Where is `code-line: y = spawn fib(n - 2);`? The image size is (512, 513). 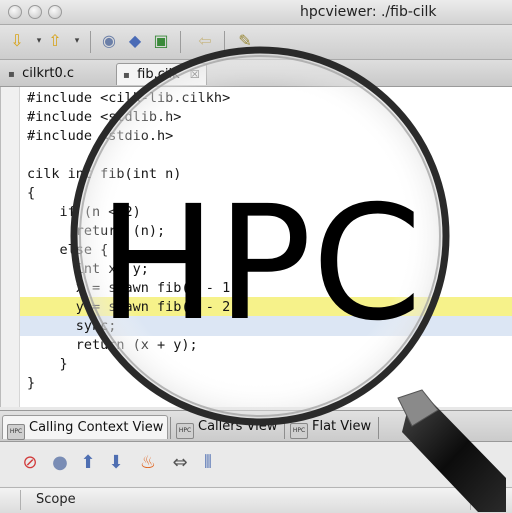
code-line: y = spawn fib(n - 2); is located at coordinates (137, 307).